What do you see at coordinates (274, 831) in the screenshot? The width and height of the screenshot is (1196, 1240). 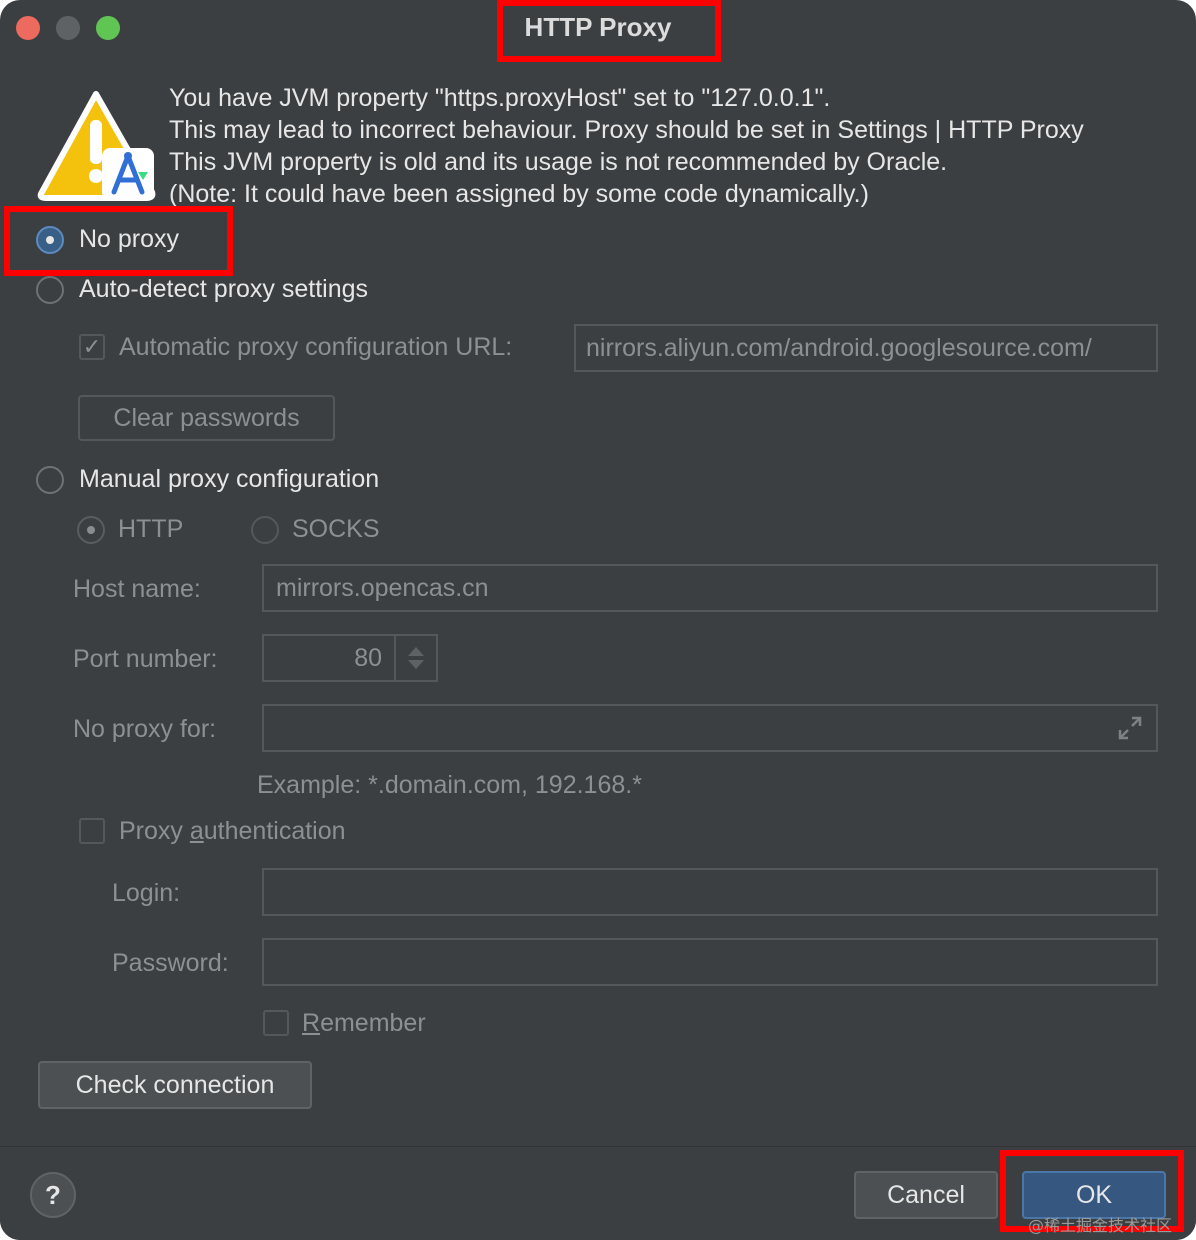 I see `proxy-auth-label-part2: uthentication` at bounding box center [274, 831].